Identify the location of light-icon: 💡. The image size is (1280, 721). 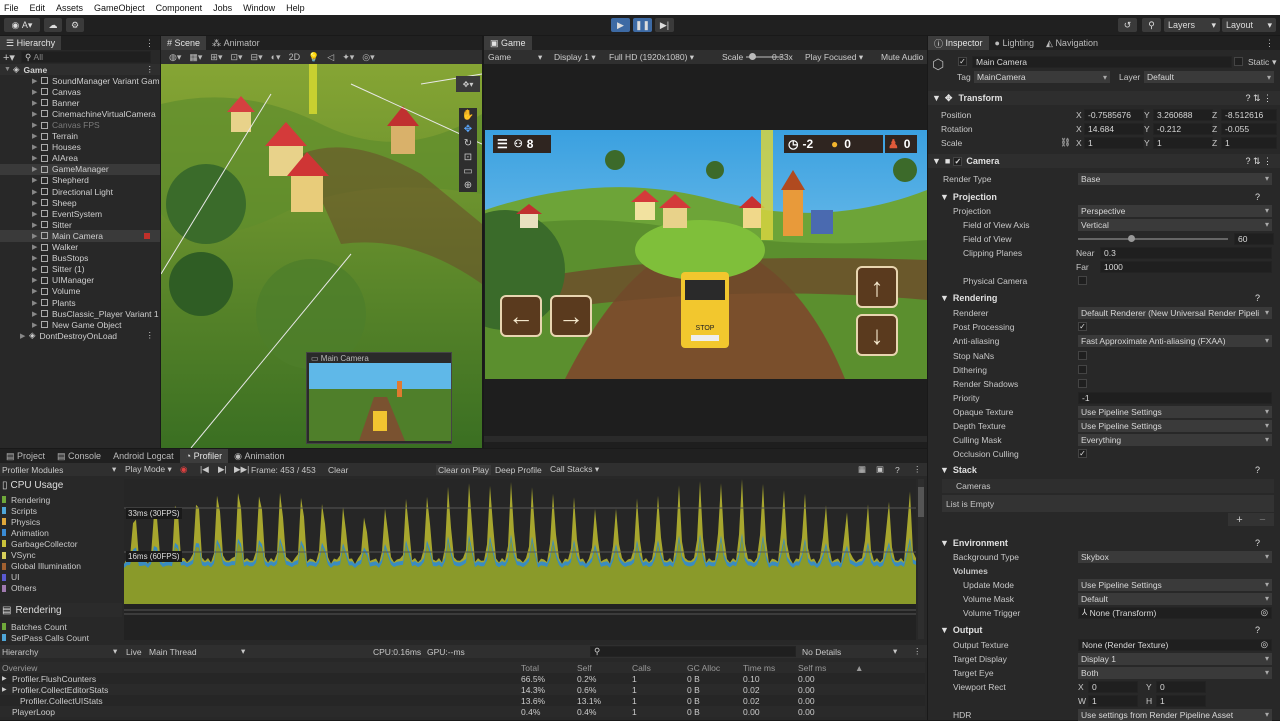
(313, 57).